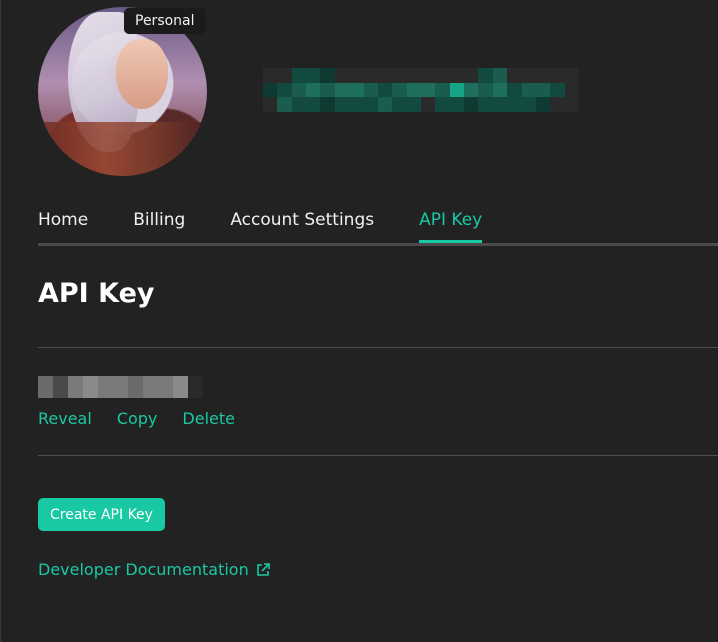  What do you see at coordinates (143, 569) in the screenshot?
I see `developer-documentation-label: Developer Documentation` at bounding box center [143, 569].